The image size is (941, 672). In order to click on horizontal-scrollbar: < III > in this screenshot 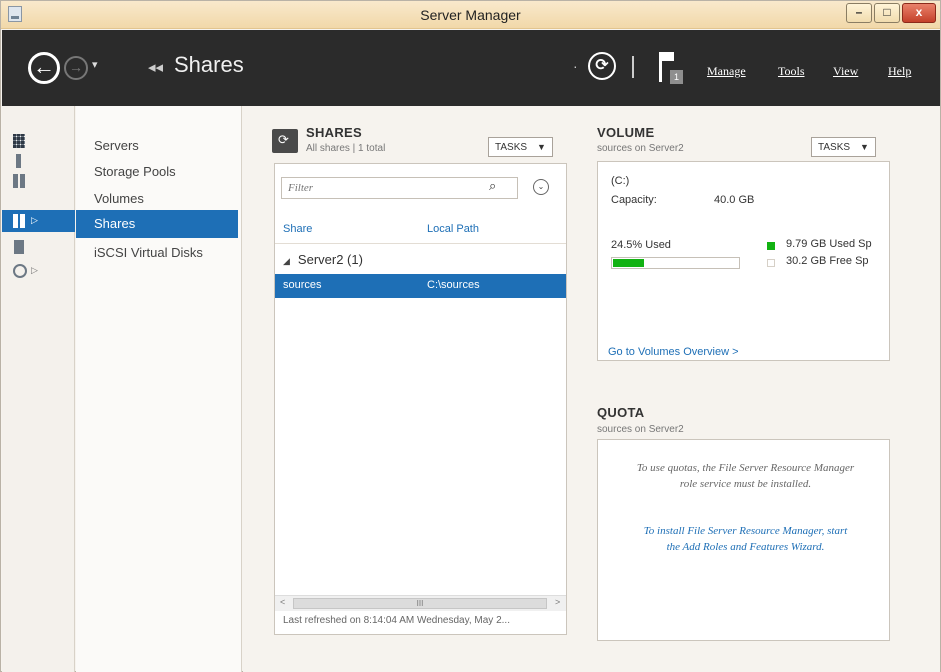, I will do `click(420, 603)`.